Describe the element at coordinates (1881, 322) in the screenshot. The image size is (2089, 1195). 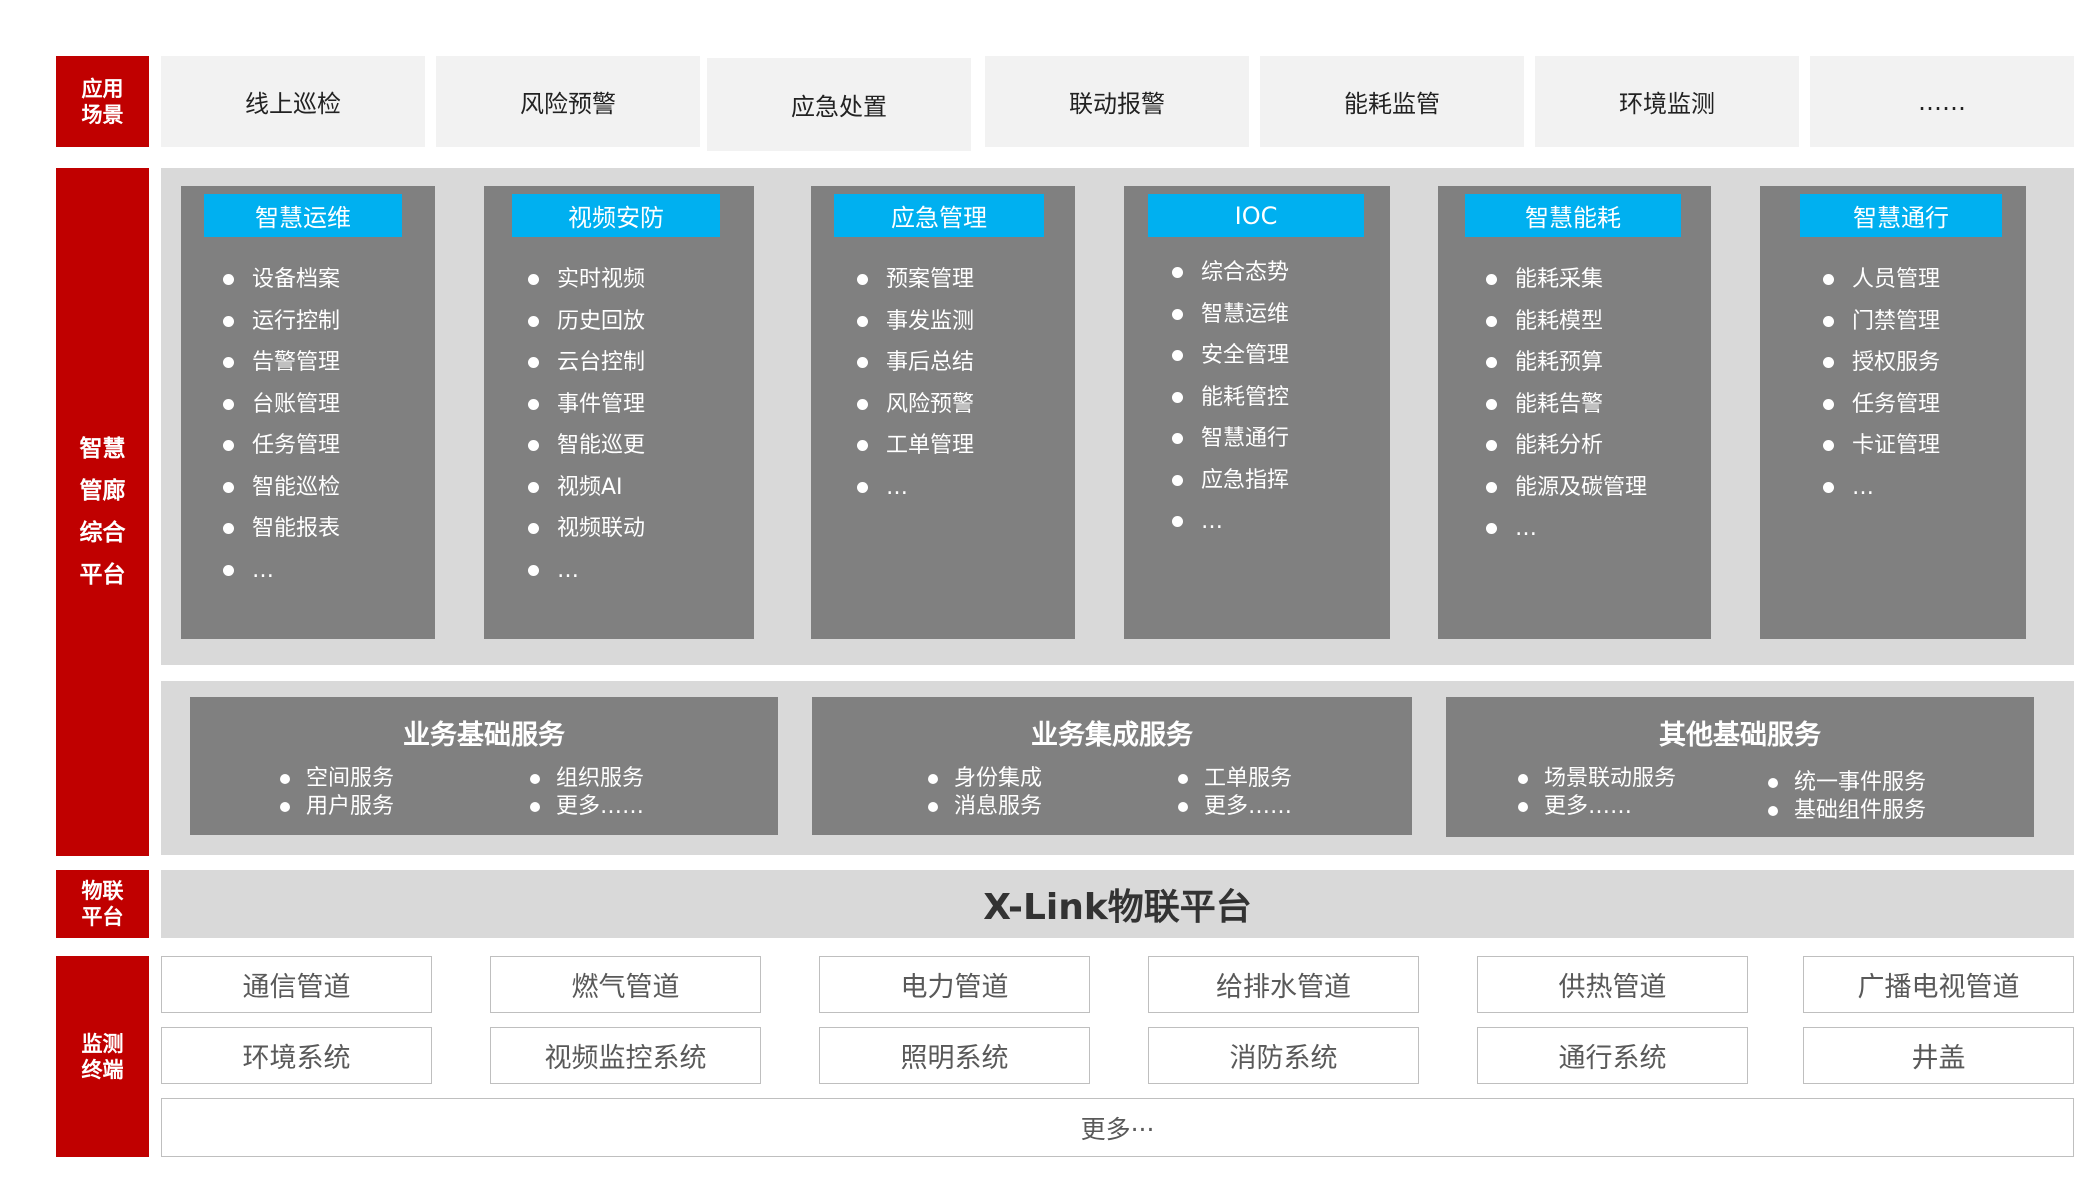
I see `module-item: 门禁管理` at that location.